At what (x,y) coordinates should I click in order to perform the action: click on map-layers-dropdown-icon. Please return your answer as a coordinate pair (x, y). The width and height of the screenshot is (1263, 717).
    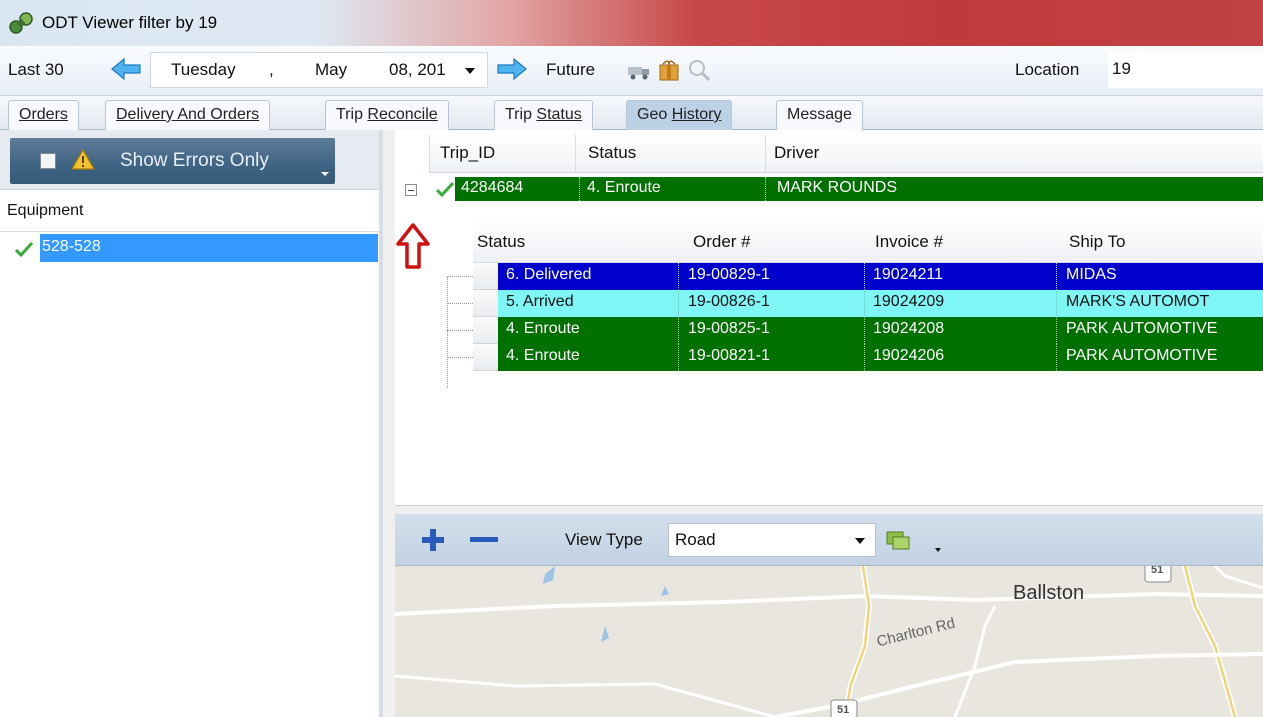
    Looking at the image, I should click on (938, 550).